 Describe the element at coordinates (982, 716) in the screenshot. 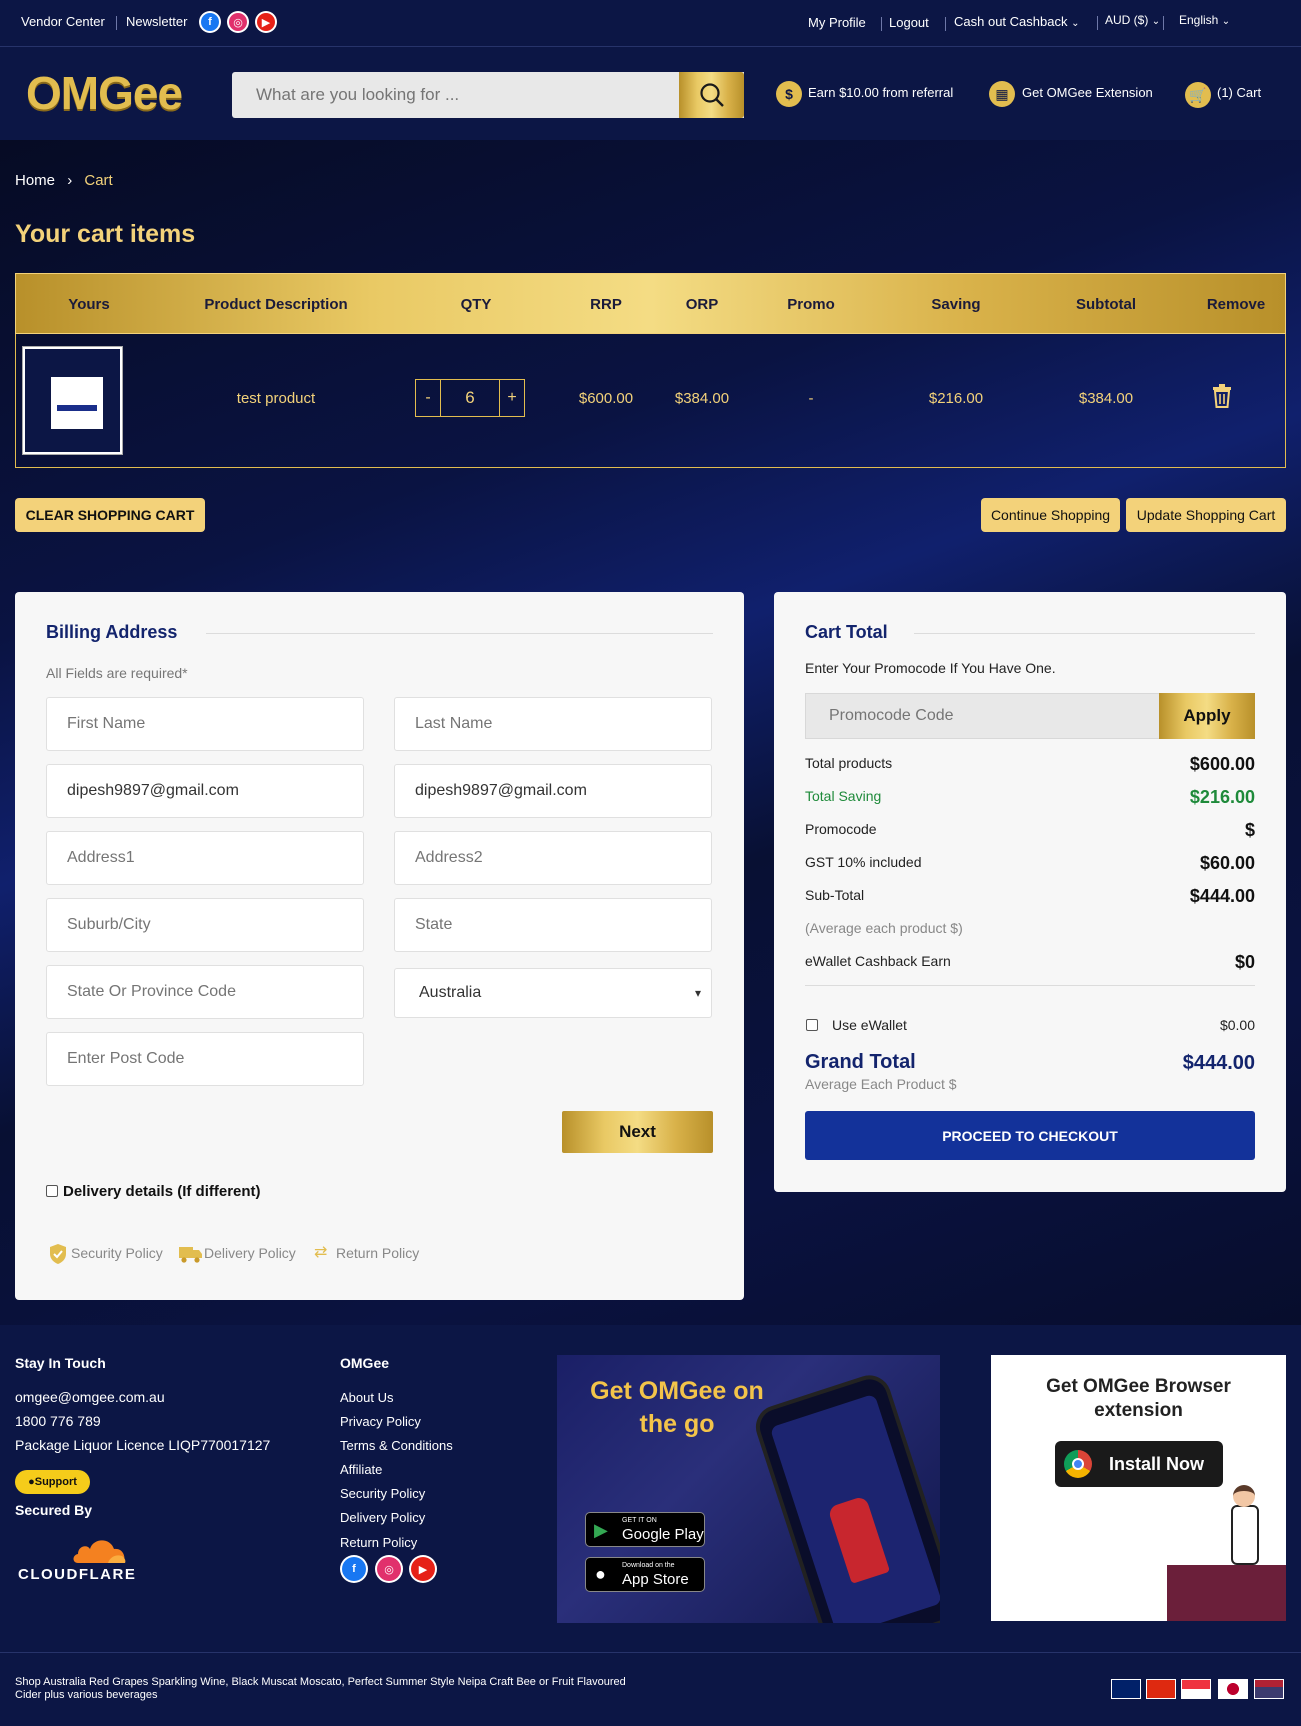

I see `promocode-input` at that location.